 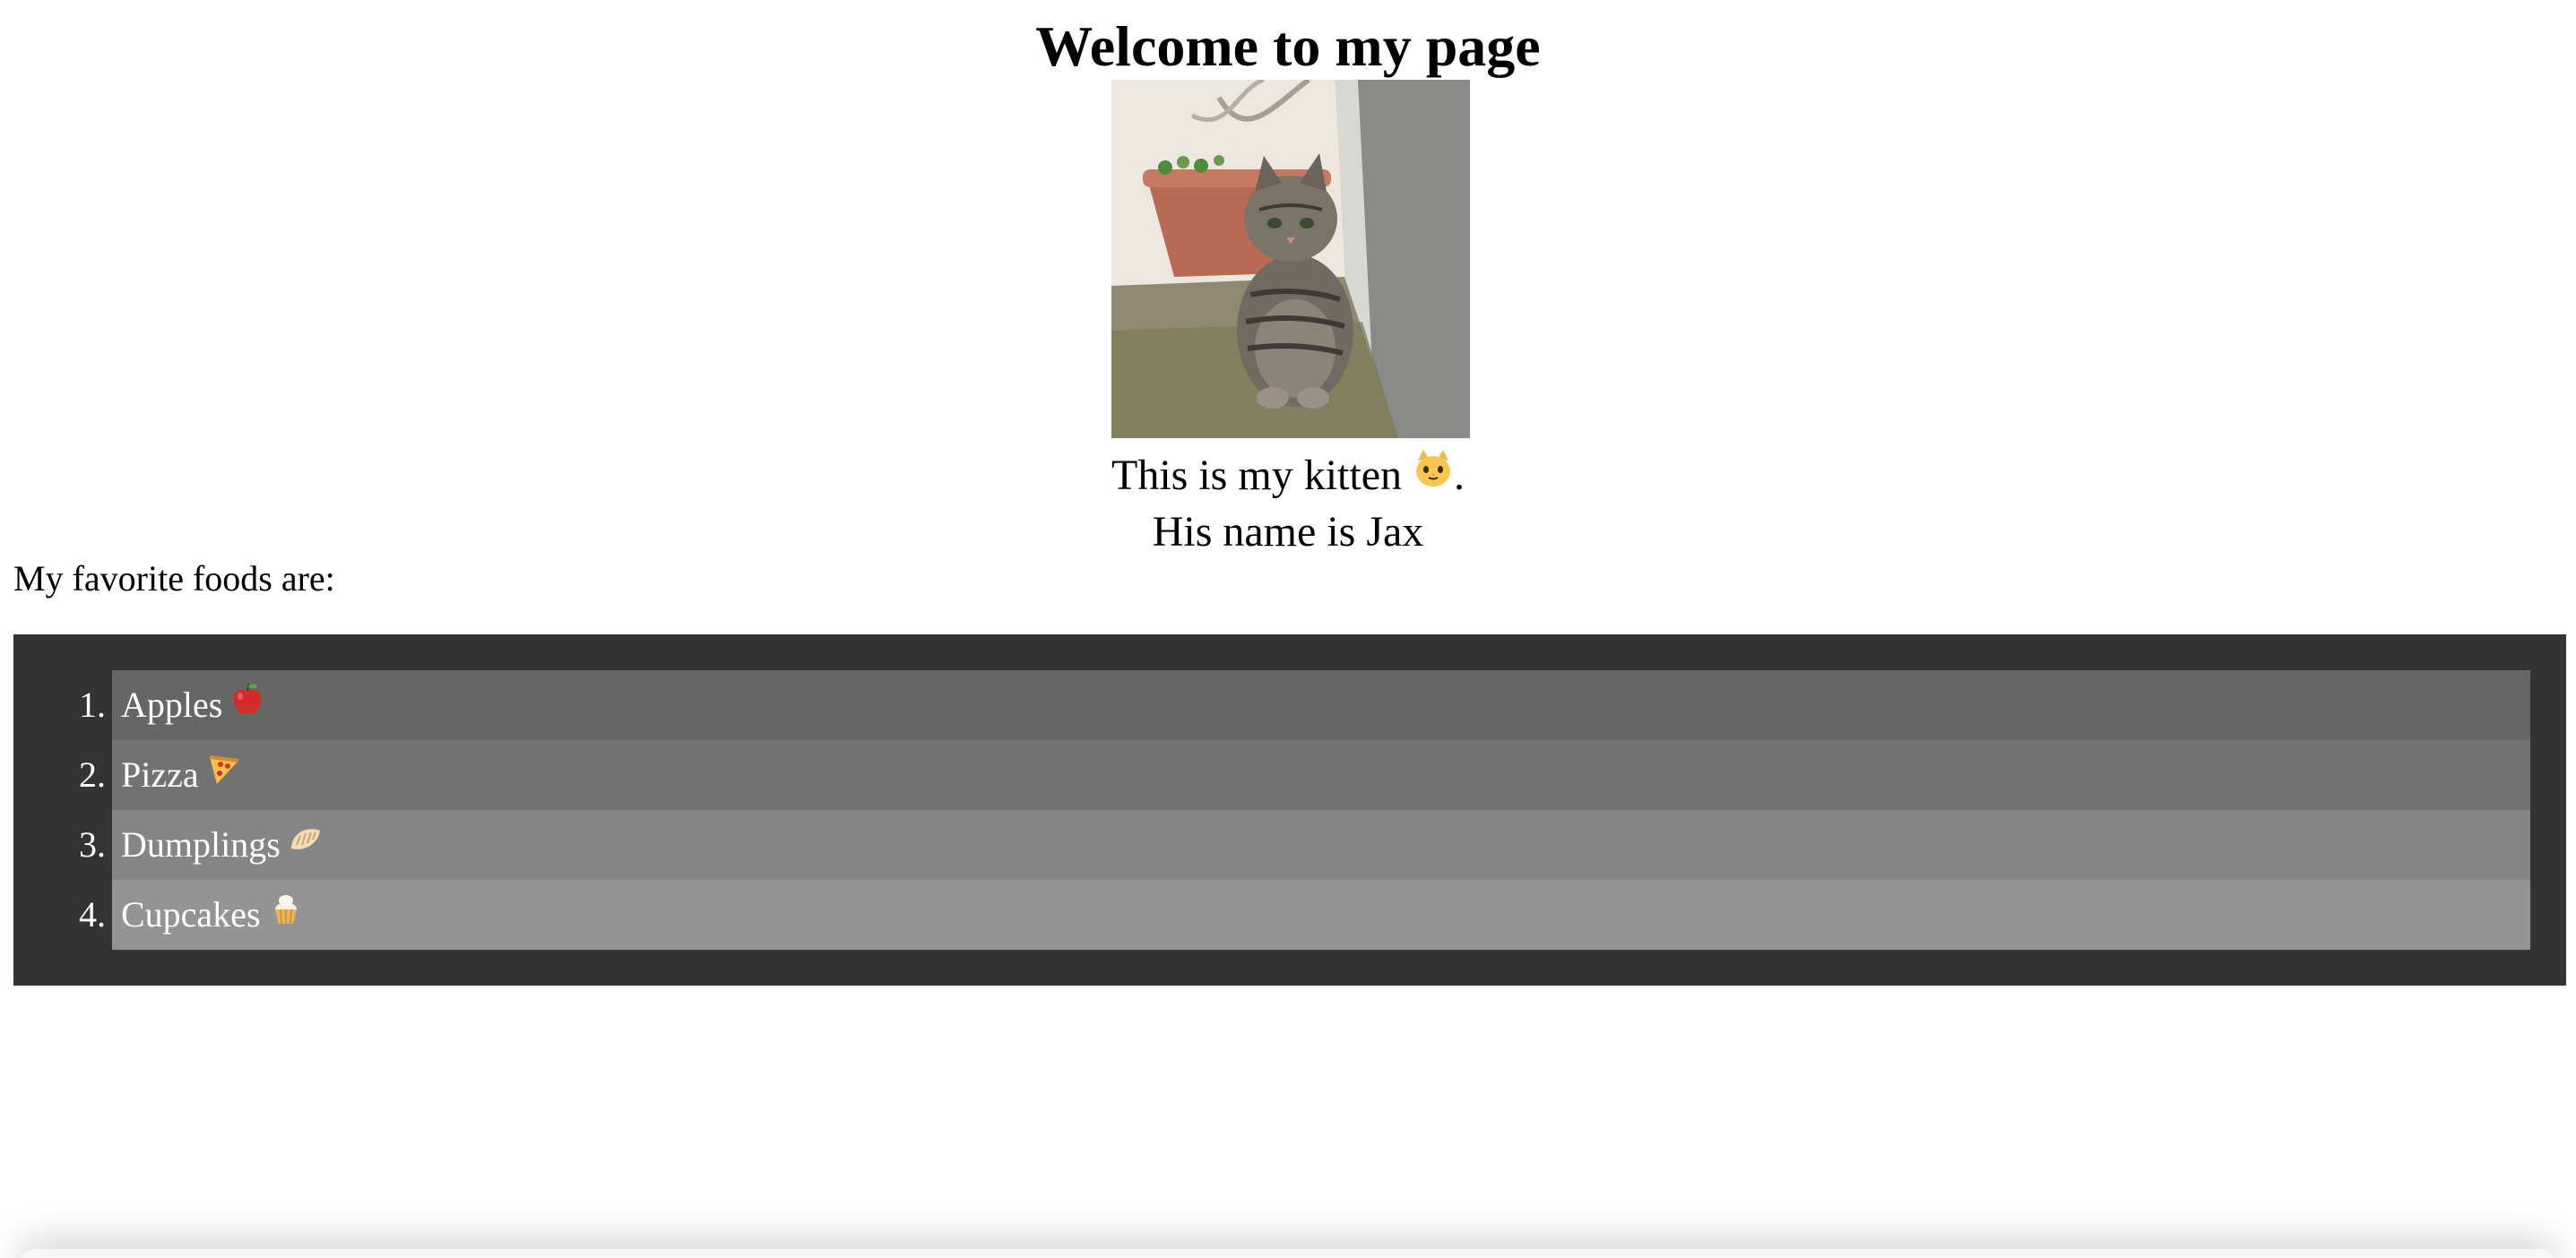 I want to click on kitten-photo, so click(x=1290, y=259).